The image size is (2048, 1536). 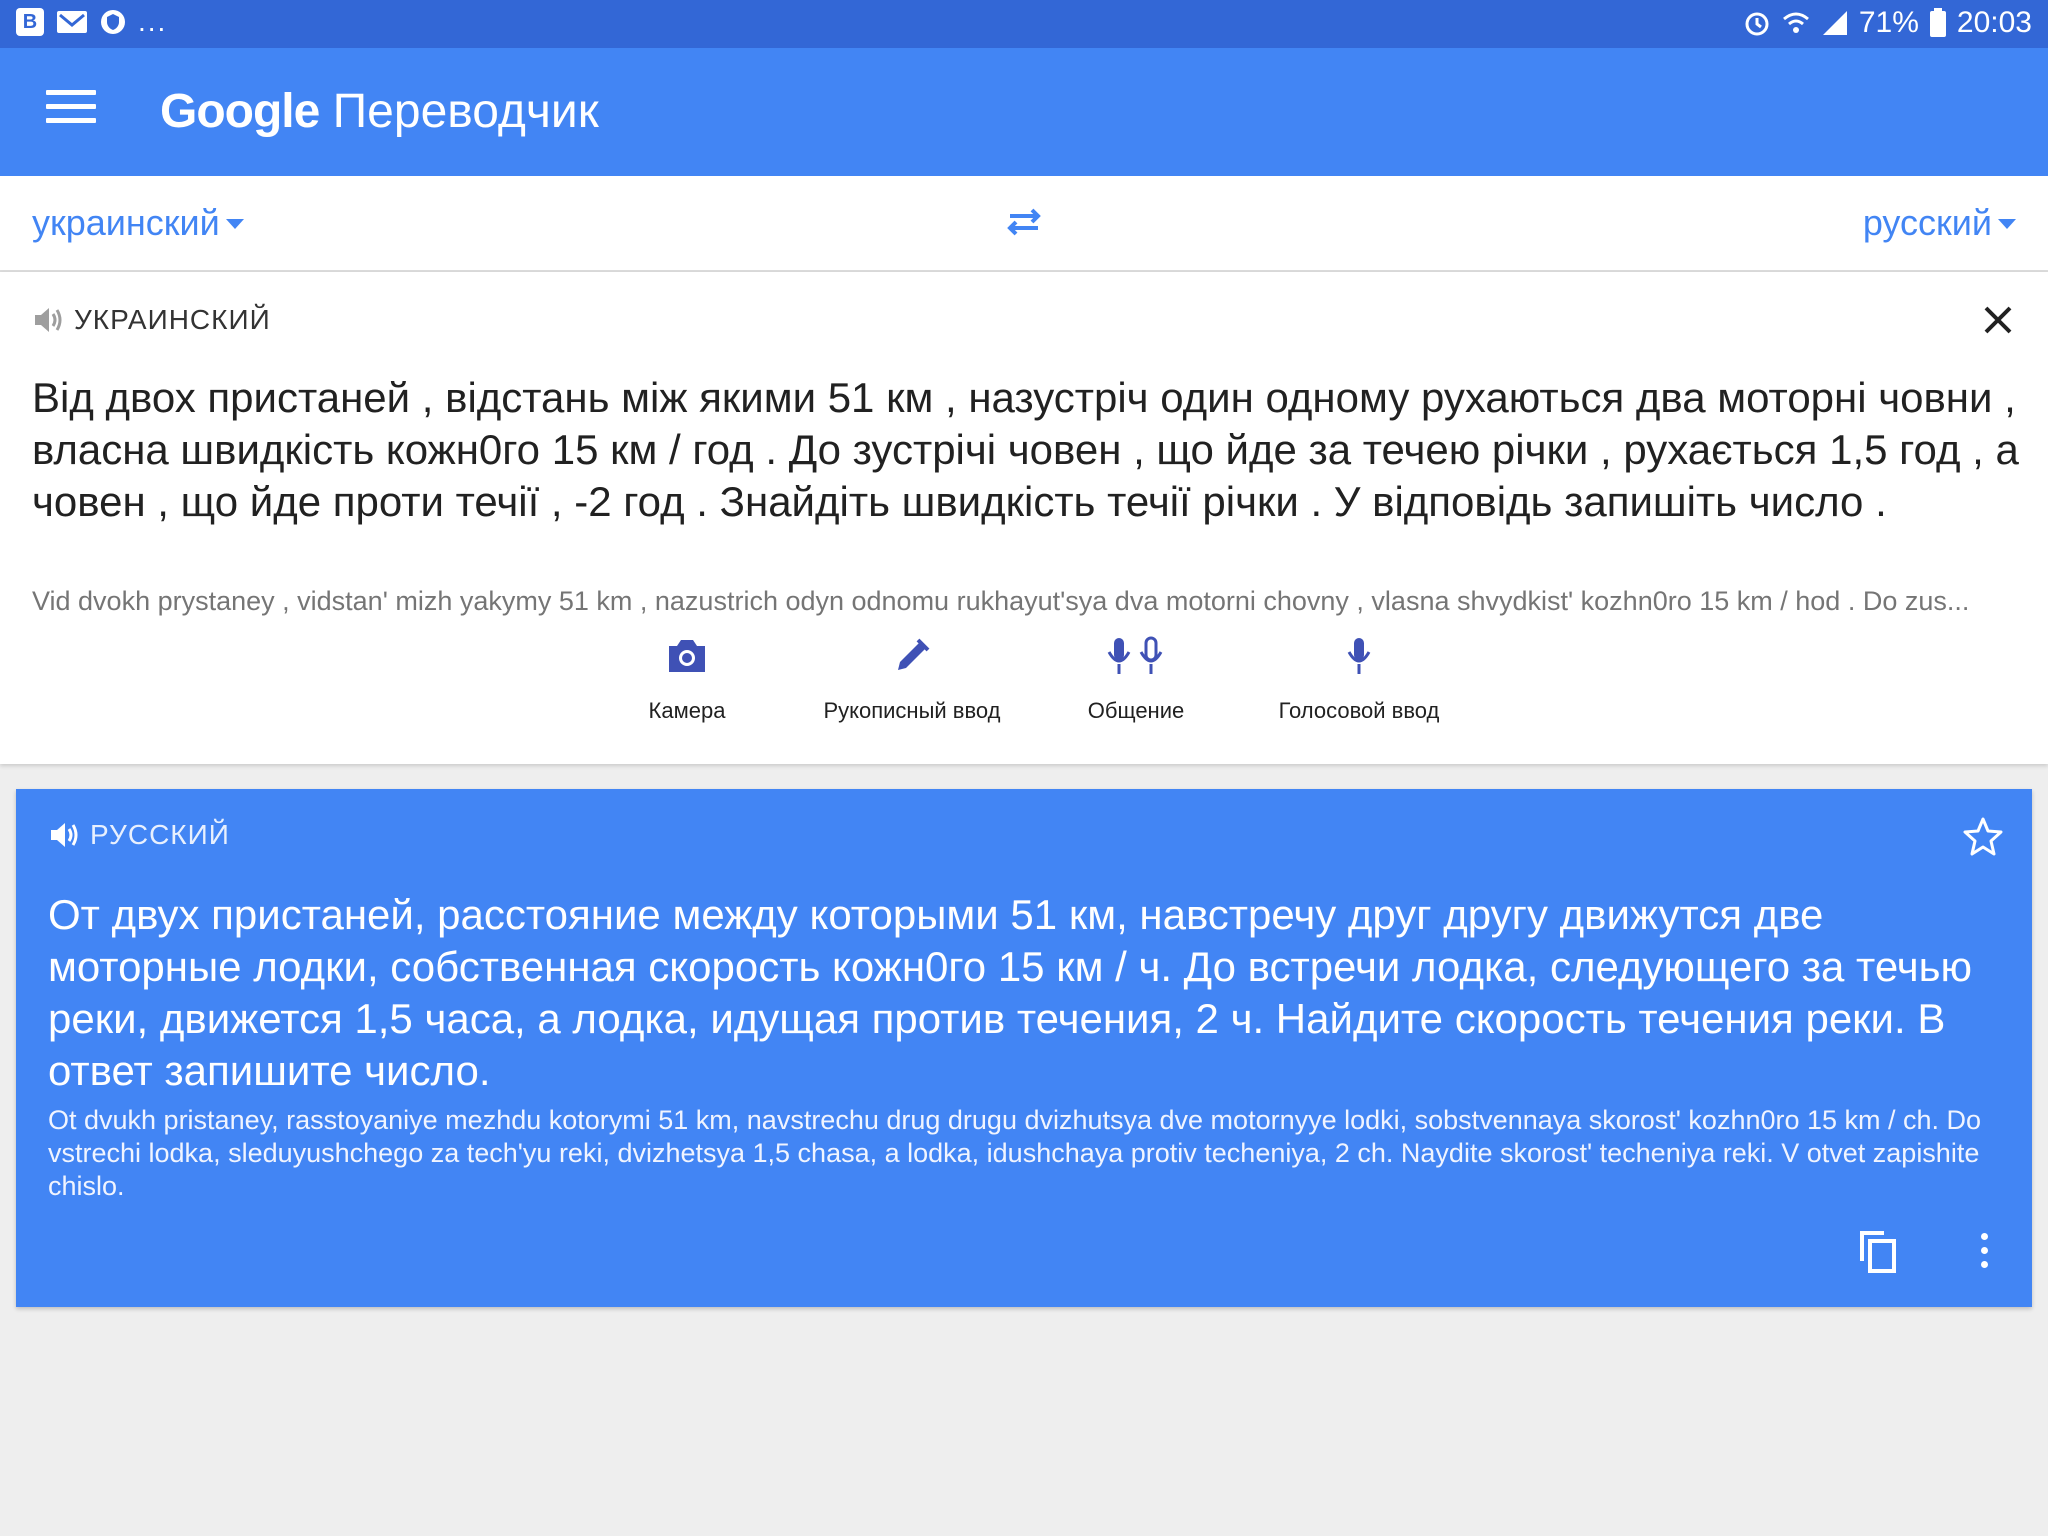 What do you see at coordinates (1984, 1236) in the screenshot?
I see `more-vert-icon` at bounding box center [1984, 1236].